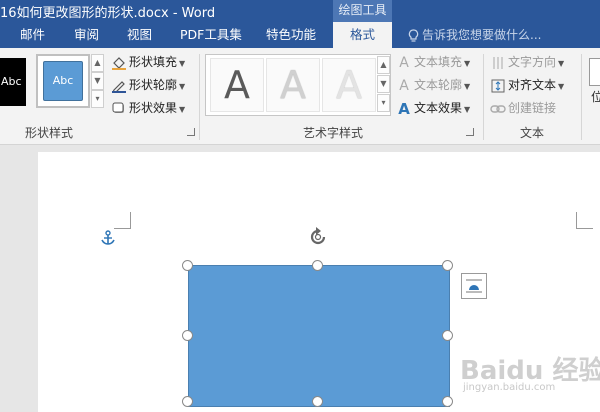 This screenshot has height=412, width=600. What do you see at coordinates (187, 265) in the screenshot?
I see `resize-handle-top-left` at bounding box center [187, 265].